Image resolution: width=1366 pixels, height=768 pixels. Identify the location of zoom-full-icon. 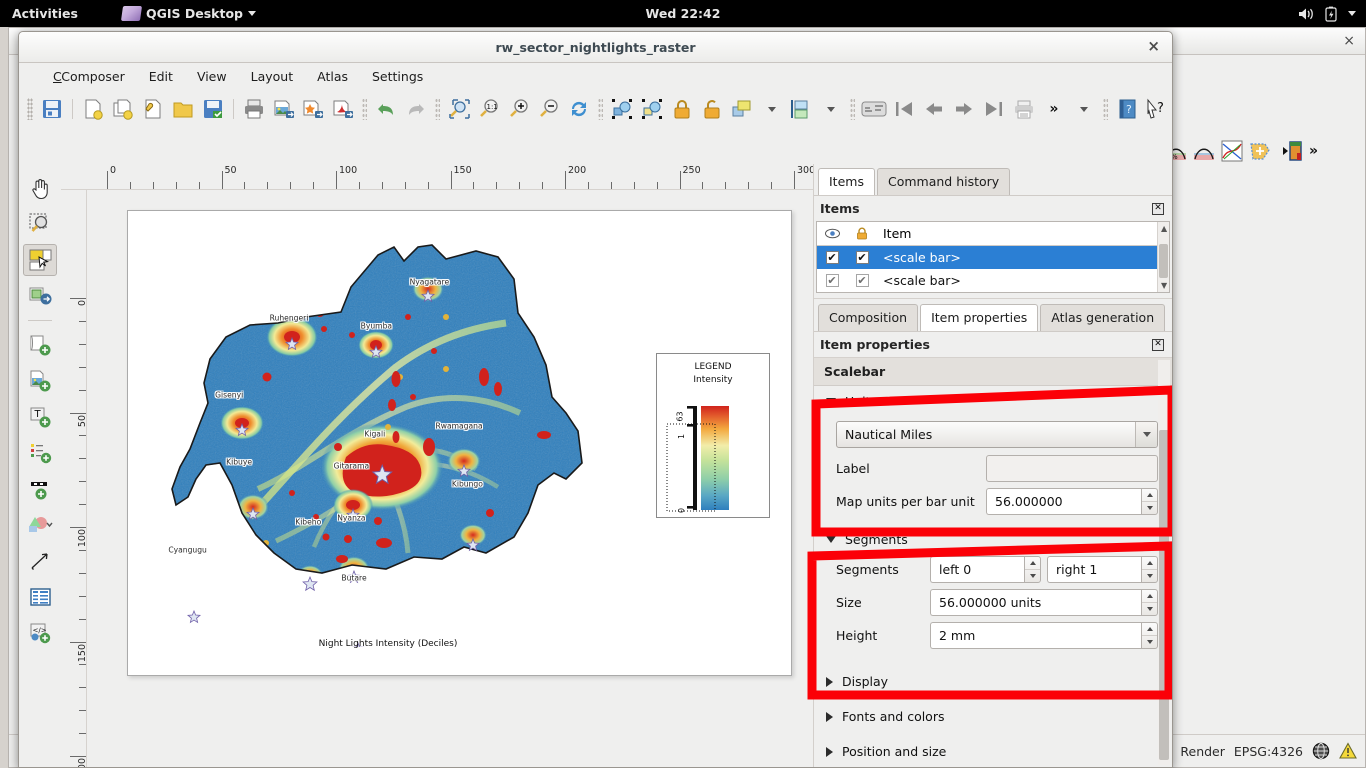
(459, 109).